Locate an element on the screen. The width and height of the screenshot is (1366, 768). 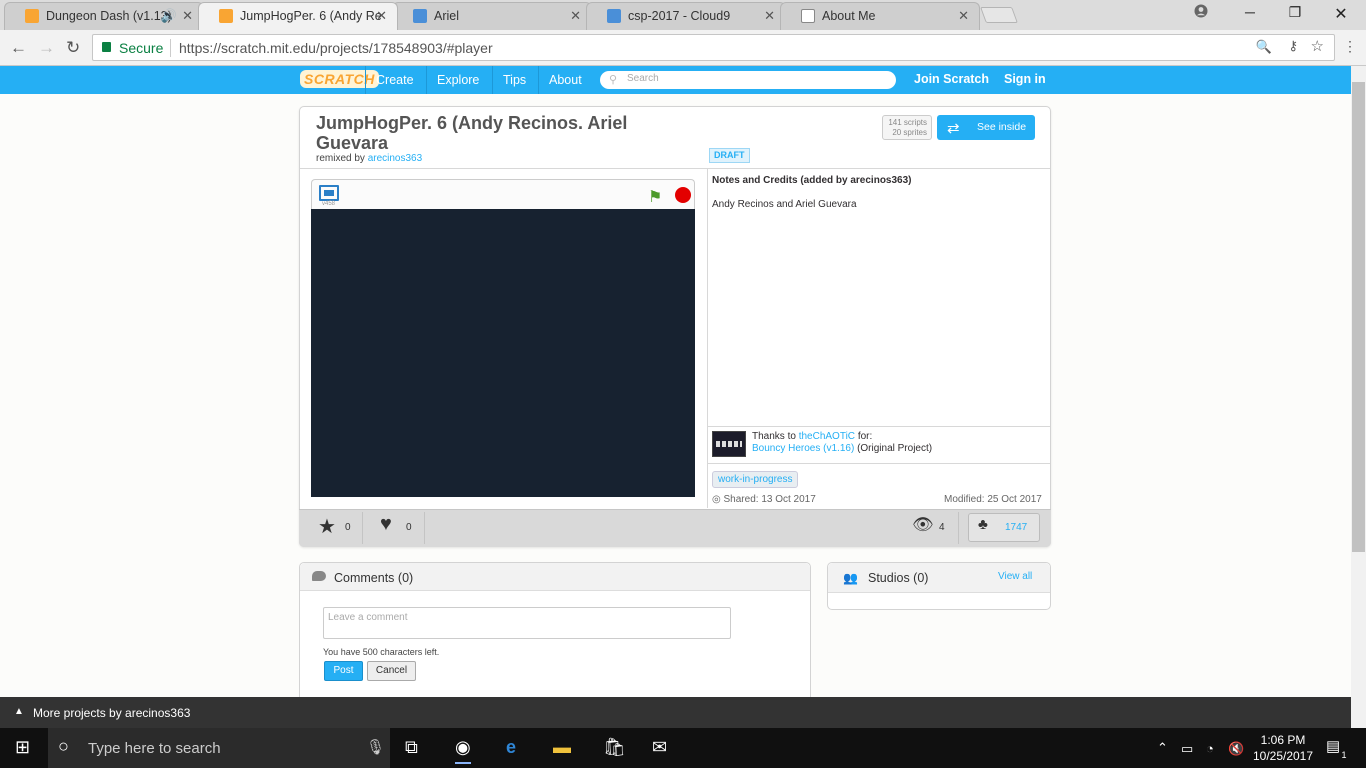
tab-dungeon-dash: Dungeon Dash (v1.13) 🔊 ✕ is located at coordinates (104, 16).